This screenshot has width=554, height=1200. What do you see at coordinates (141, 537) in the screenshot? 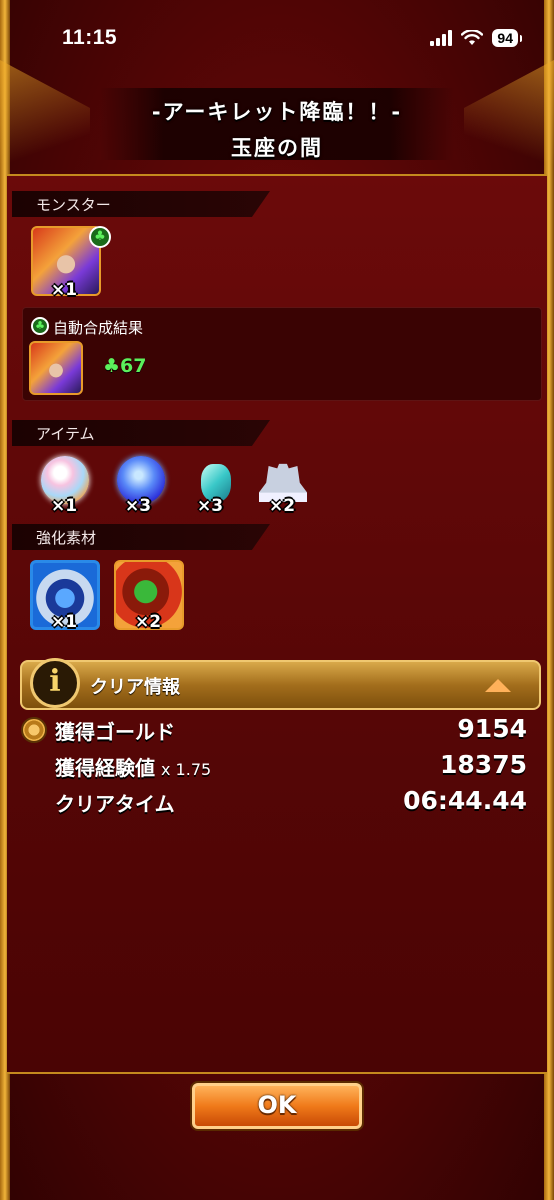
I see `section-header-enhance: 強化素材` at bounding box center [141, 537].